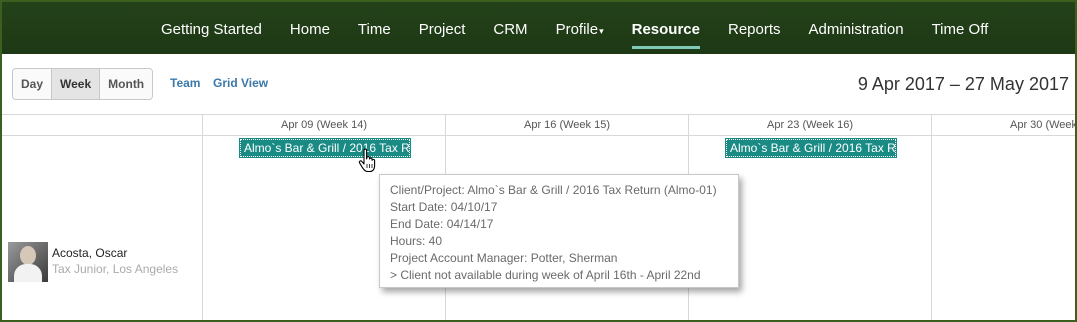 The width and height of the screenshot is (1077, 322). I want to click on view-month-button: Month, so click(126, 84).